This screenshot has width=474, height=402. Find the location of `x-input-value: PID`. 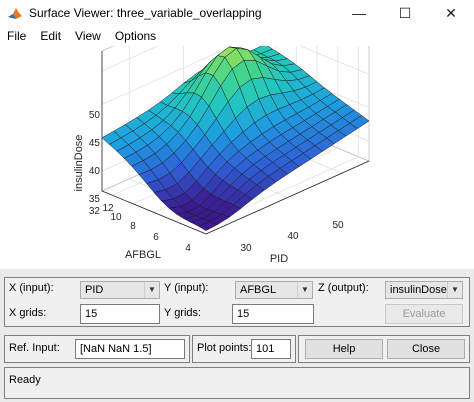

x-input-value: PID is located at coordinates (94, 290).